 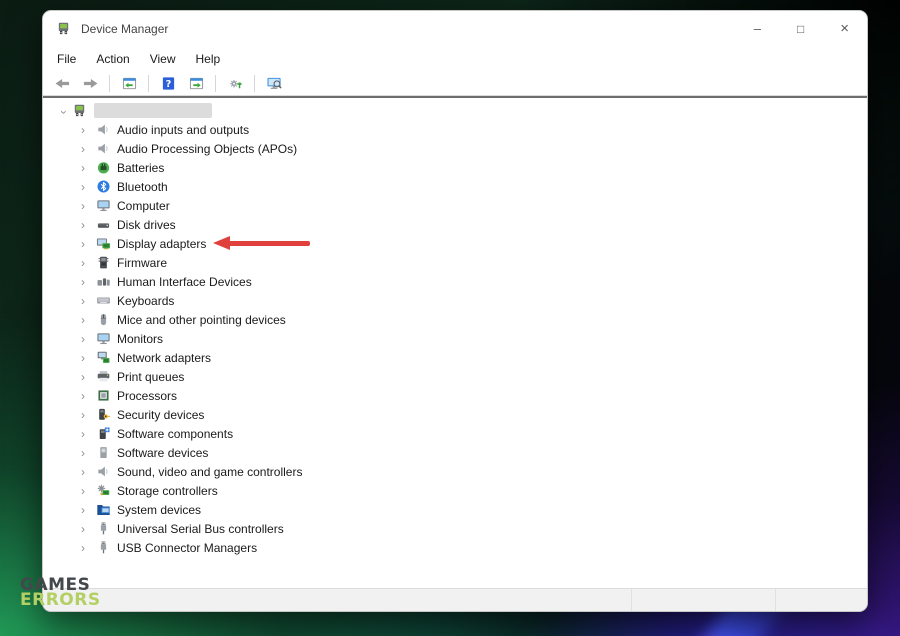 I want to click on storage-icon, so click(x=103, y=491).